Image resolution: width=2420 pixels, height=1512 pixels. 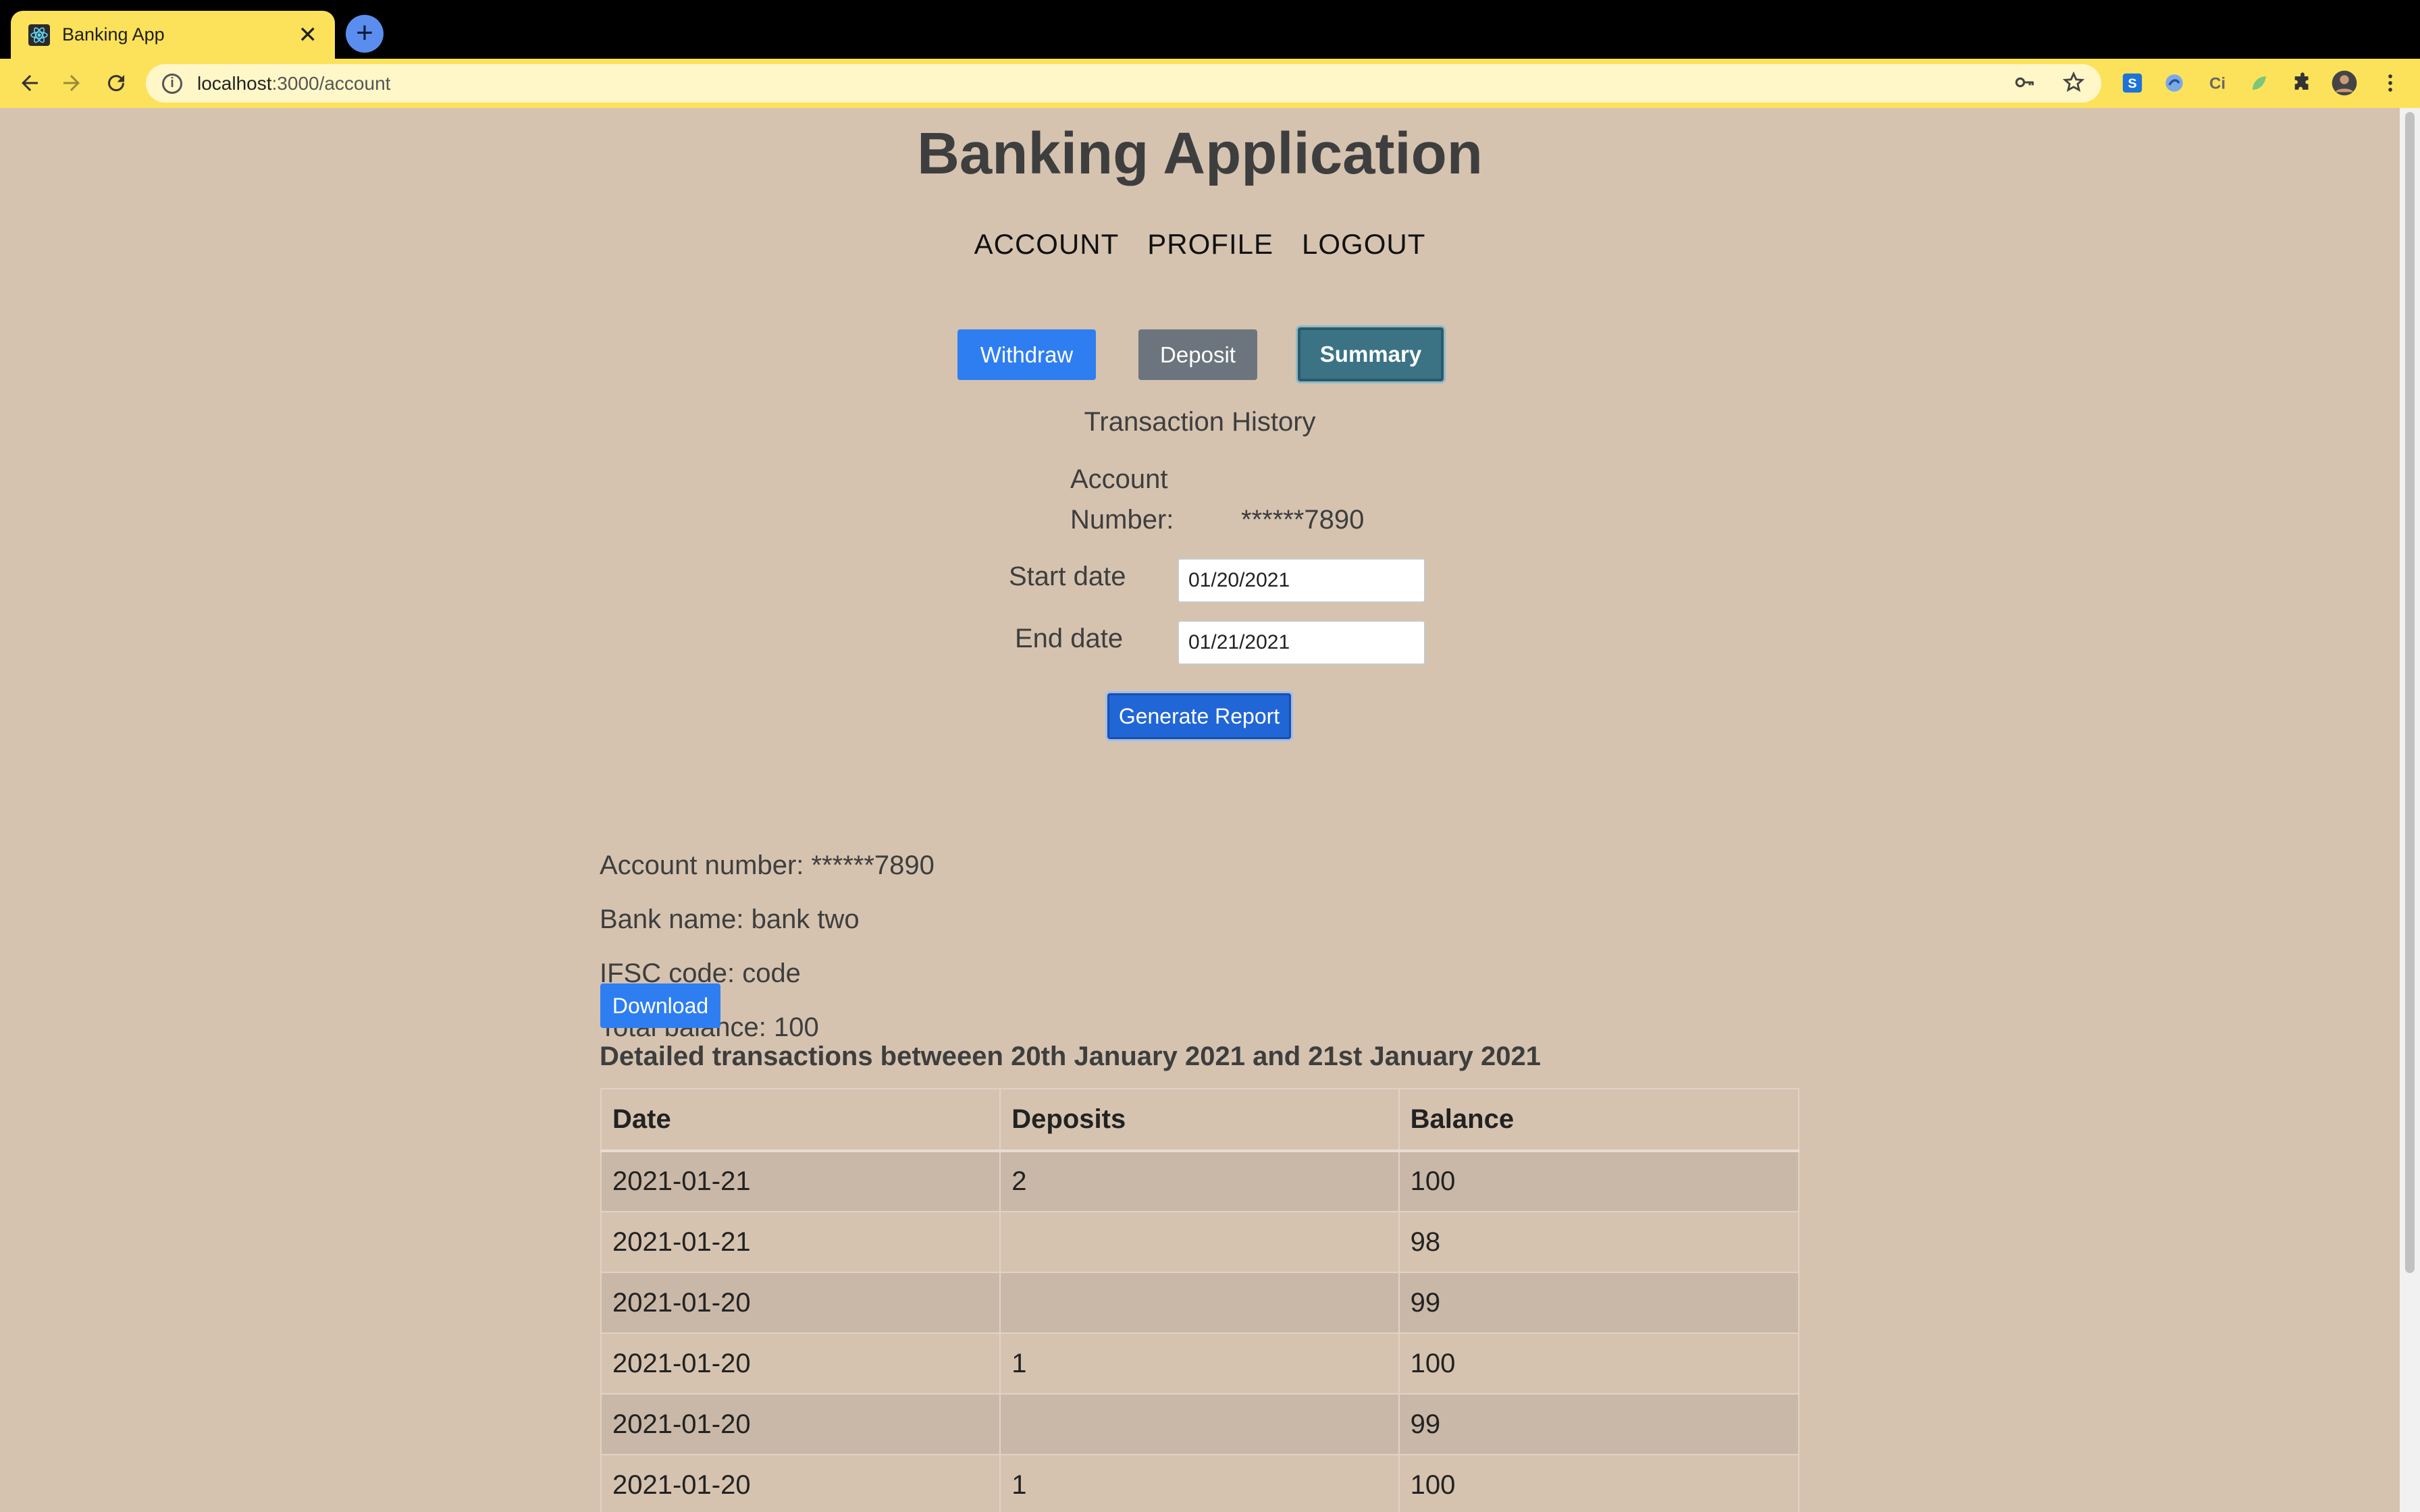 I want to click on site-info-icon: i, so click(x=172, y=83).